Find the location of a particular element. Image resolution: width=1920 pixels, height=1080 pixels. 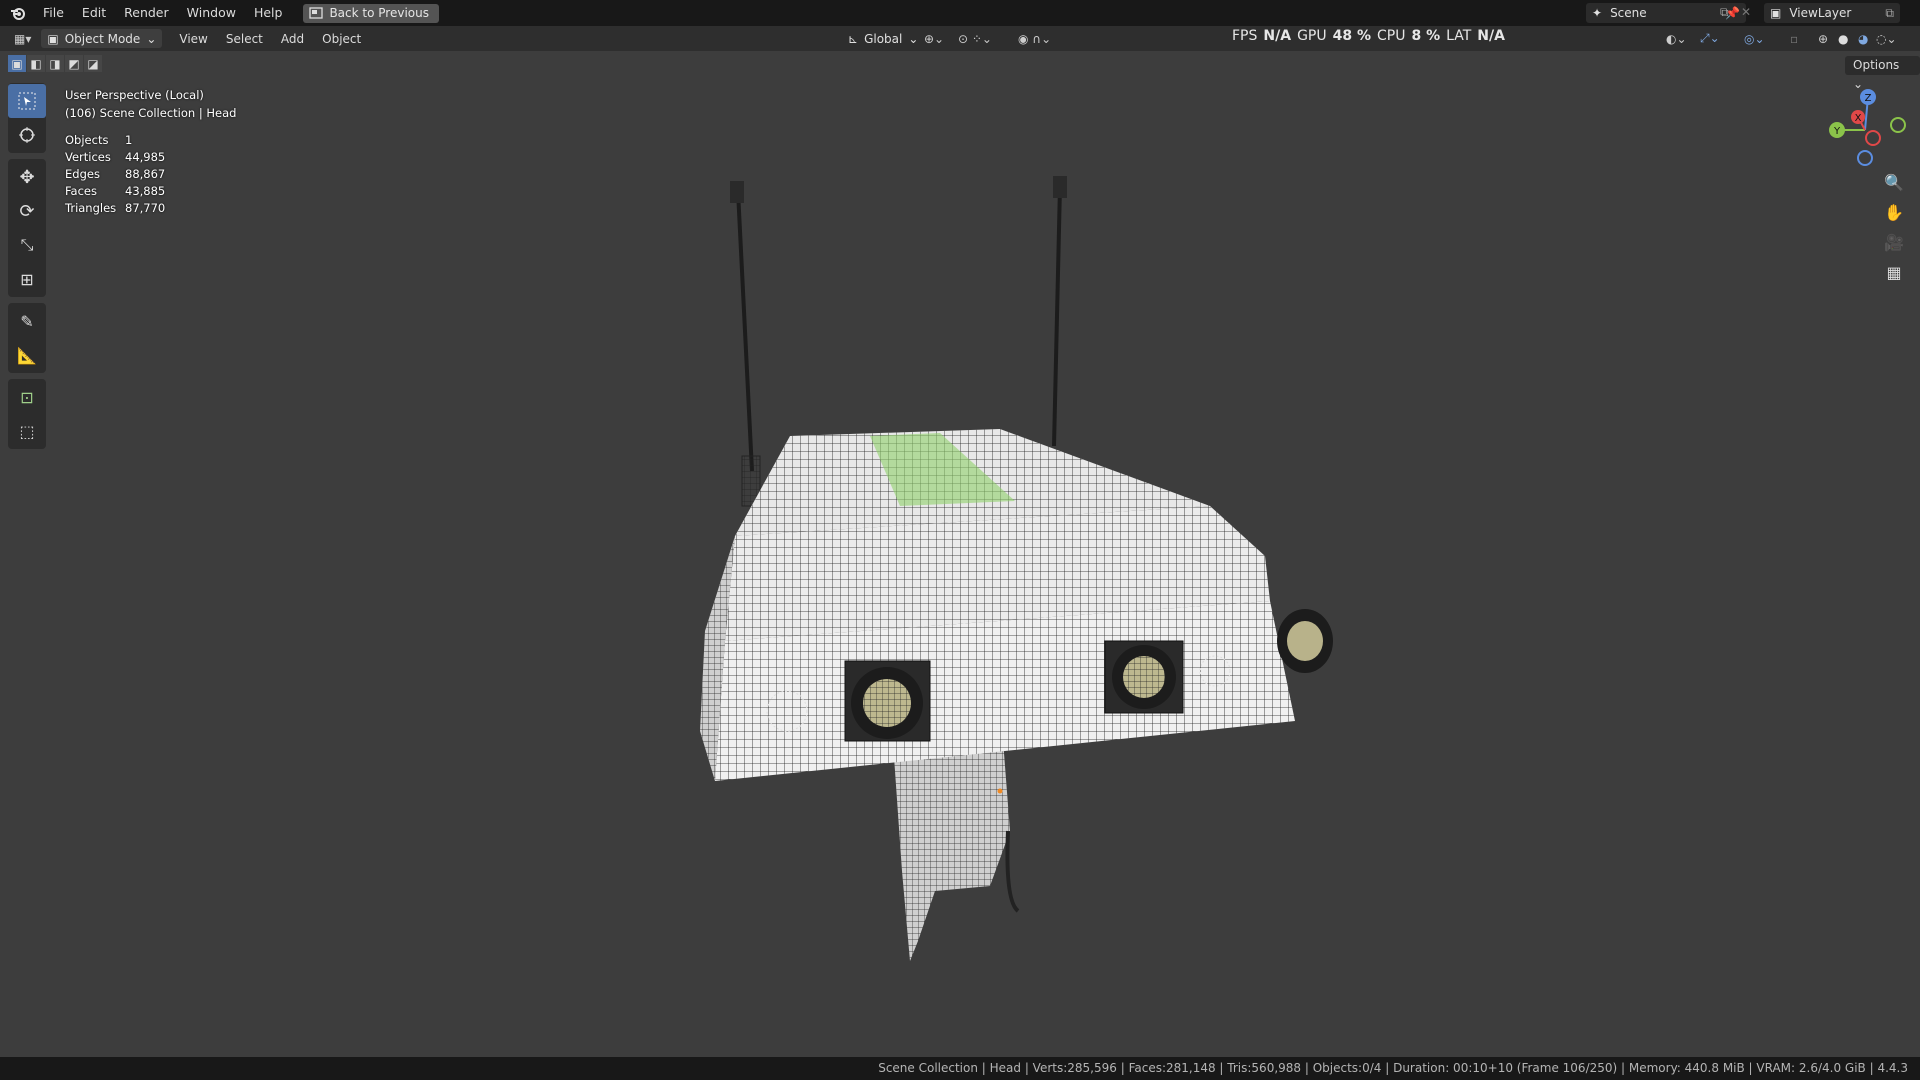

gizmo-neg-z is located at coordinates (1865, 158).